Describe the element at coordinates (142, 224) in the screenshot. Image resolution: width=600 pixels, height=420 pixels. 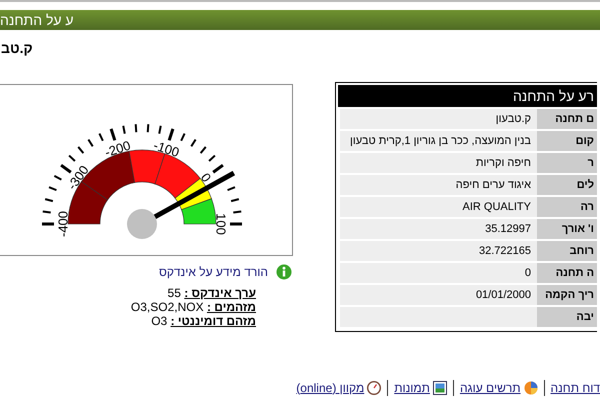
I see `gauge-hub` at that location.